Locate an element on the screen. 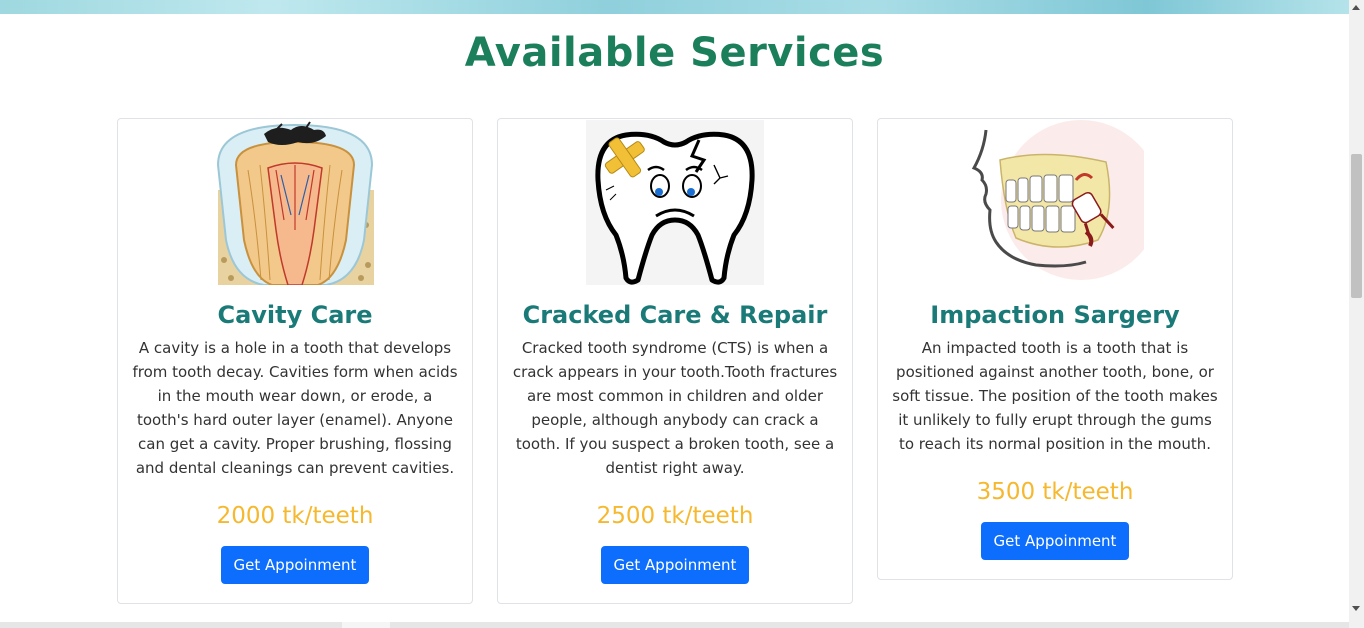  service-title: Cracked Care & Repair is located at coordinates (675, 315).